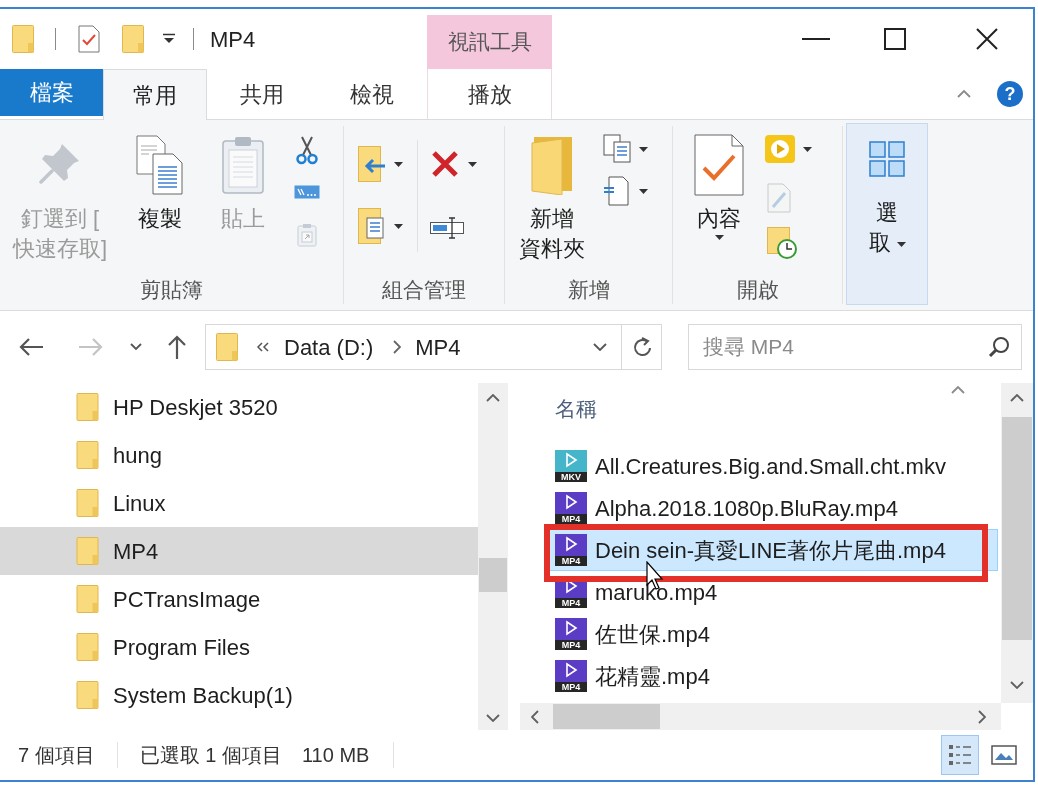  What do you see at coordinates (239, 695) in the screenshot?
I see `folder-tree-item: System Backup(1)` at bounding box center [239, 695].